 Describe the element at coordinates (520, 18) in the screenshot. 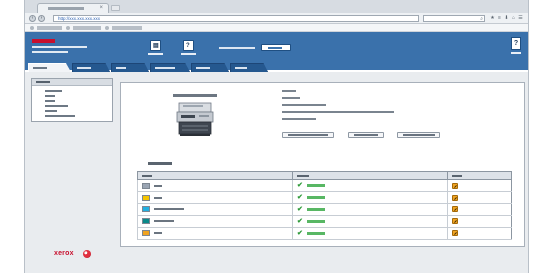

I see `menu-icon: ☰` at that location.